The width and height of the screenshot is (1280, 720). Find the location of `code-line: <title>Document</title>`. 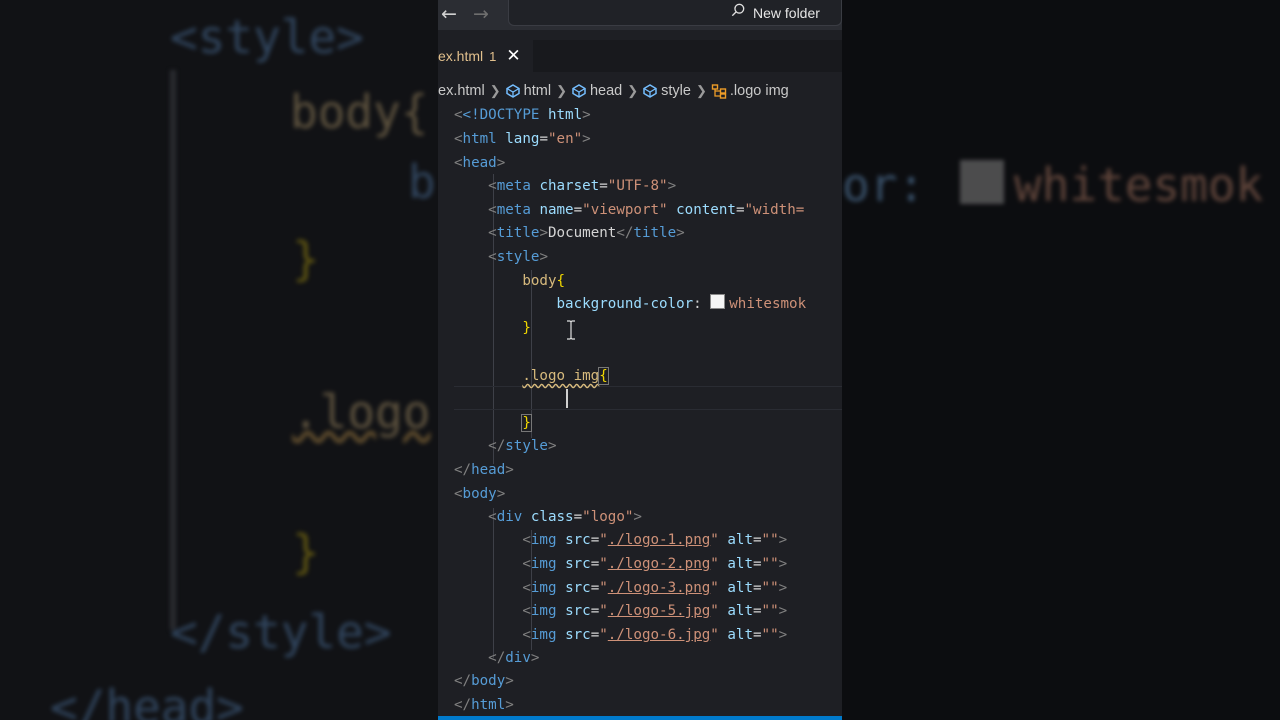

code-line: <title>Document</title> is located at coordinates (569, 233).